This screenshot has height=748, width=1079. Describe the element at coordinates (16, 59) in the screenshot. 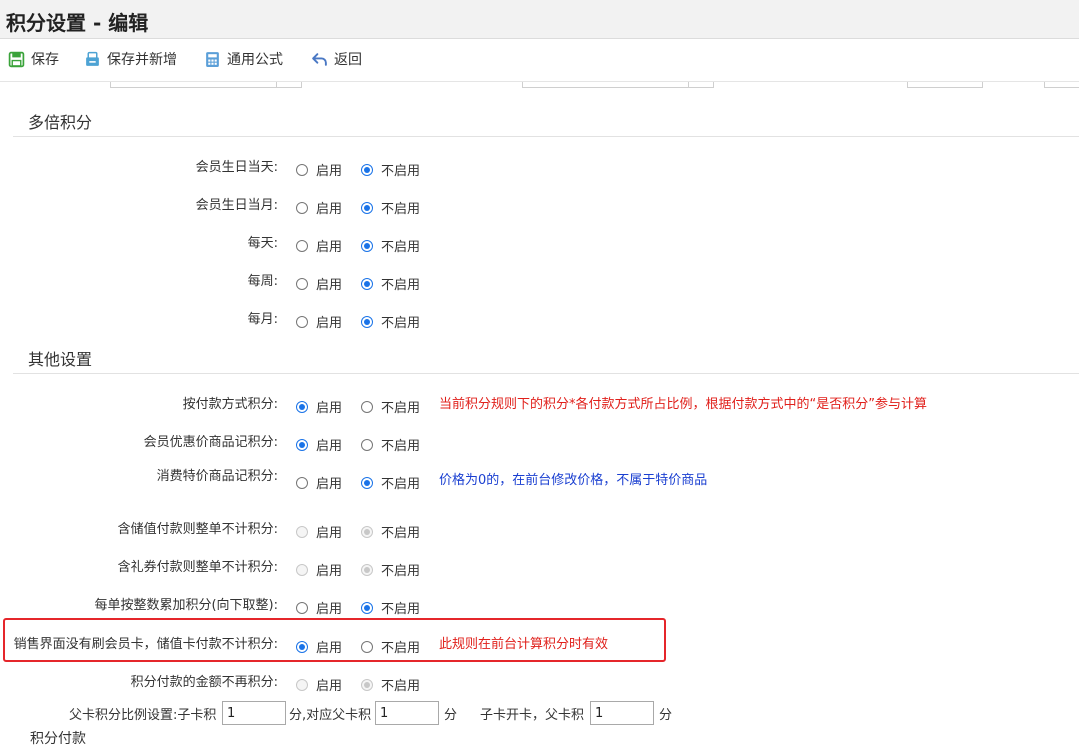

I see `save-icon` at that location.